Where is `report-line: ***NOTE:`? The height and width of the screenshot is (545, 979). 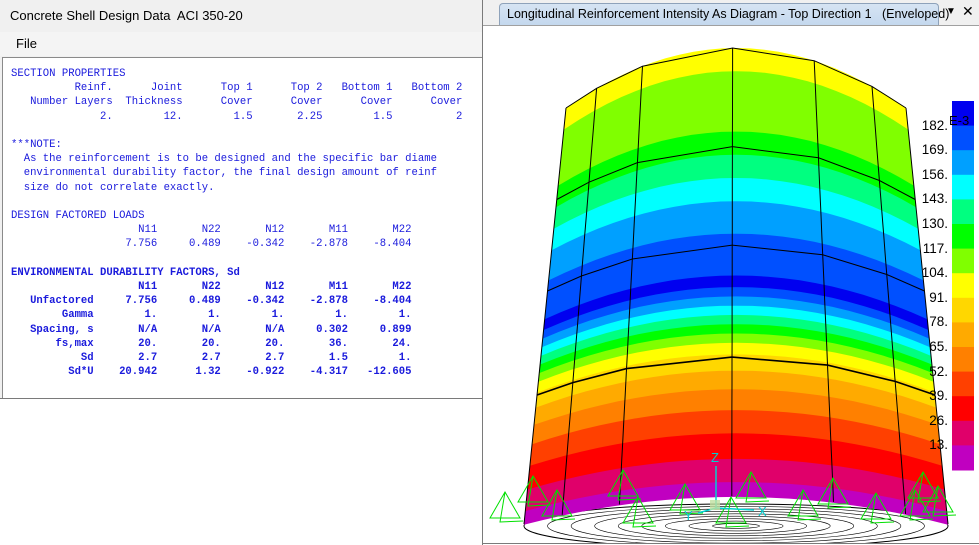
report-line: ***NOTE: is located at coordinates (36, 145).